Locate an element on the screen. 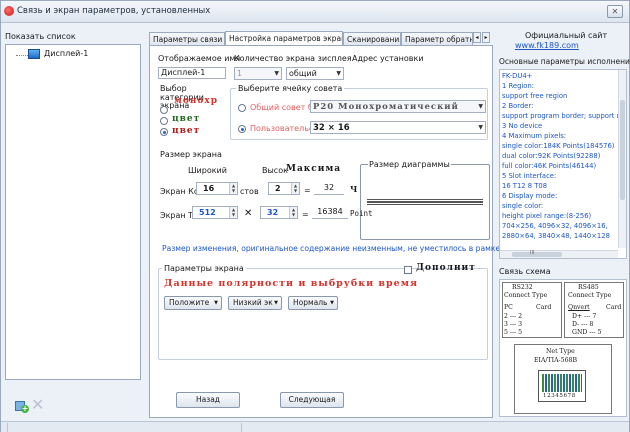 The image size is (630, 432). params-title: Основные параметры исполнения is located at coordinates (564, 61).